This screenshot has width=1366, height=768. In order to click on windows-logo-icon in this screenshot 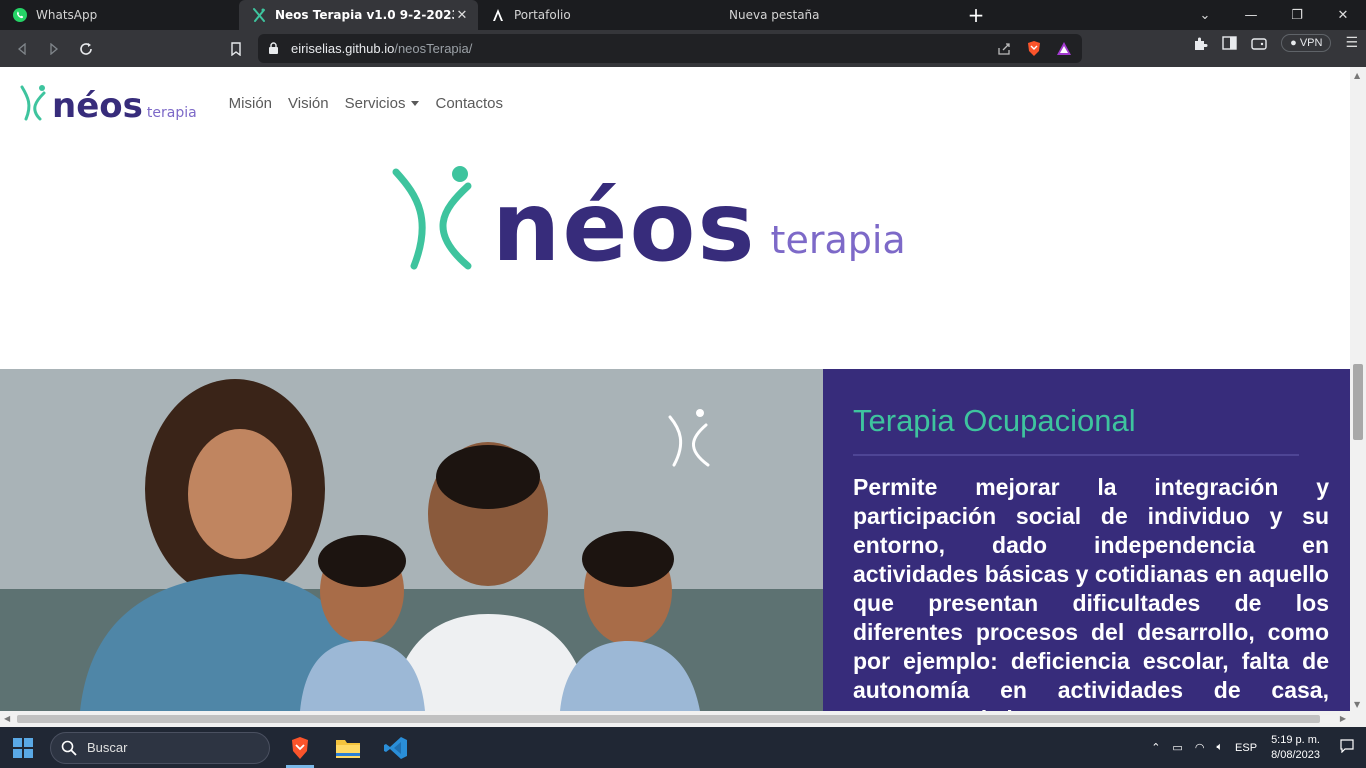, I will do `click(23, 747)`.